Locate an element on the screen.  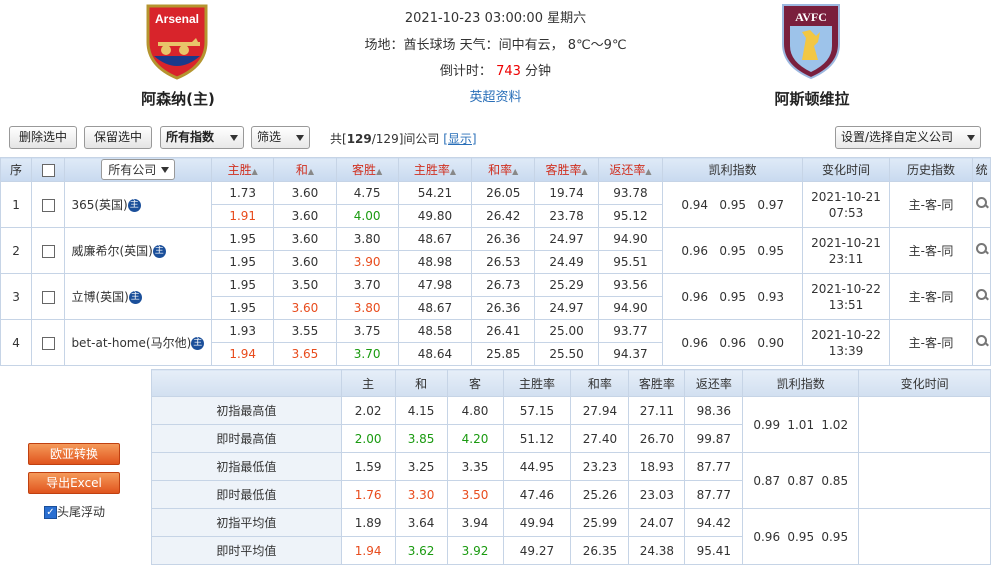
float-header-toggle: ✓ 头尾浮动 is located at coordinates (74, 511).